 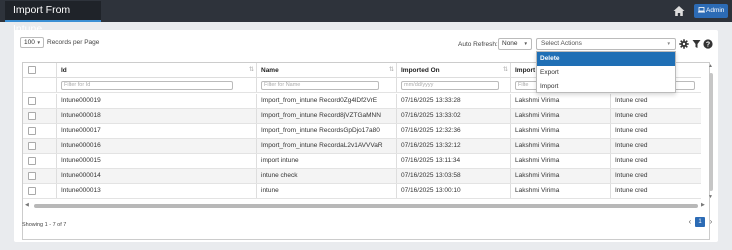 What do you see at coordinates (327, 131) in the screenshot?
I see `cell-name: Import_from_intune RecordsGpDjo17a80` at bounding box center [327, 131].